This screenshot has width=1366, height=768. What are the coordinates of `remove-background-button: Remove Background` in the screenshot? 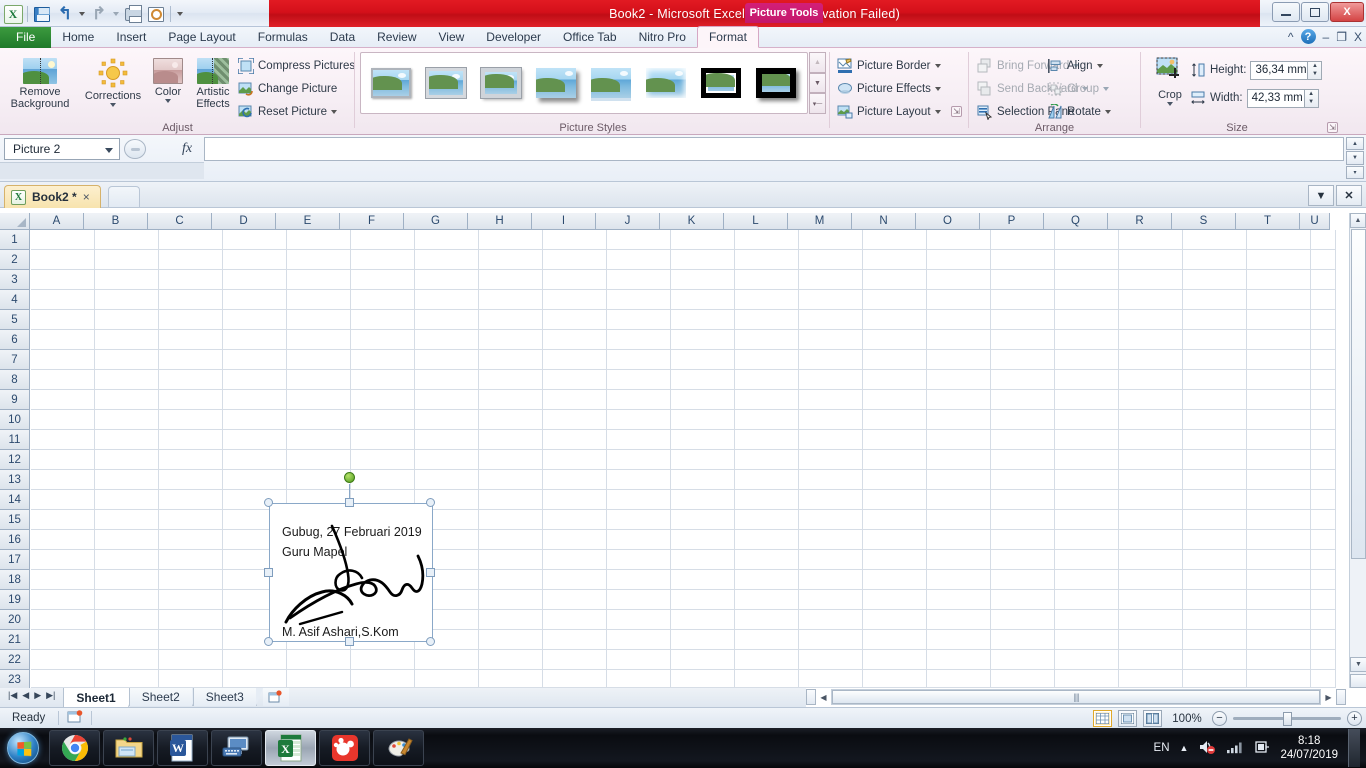 It's located at (40, 84).